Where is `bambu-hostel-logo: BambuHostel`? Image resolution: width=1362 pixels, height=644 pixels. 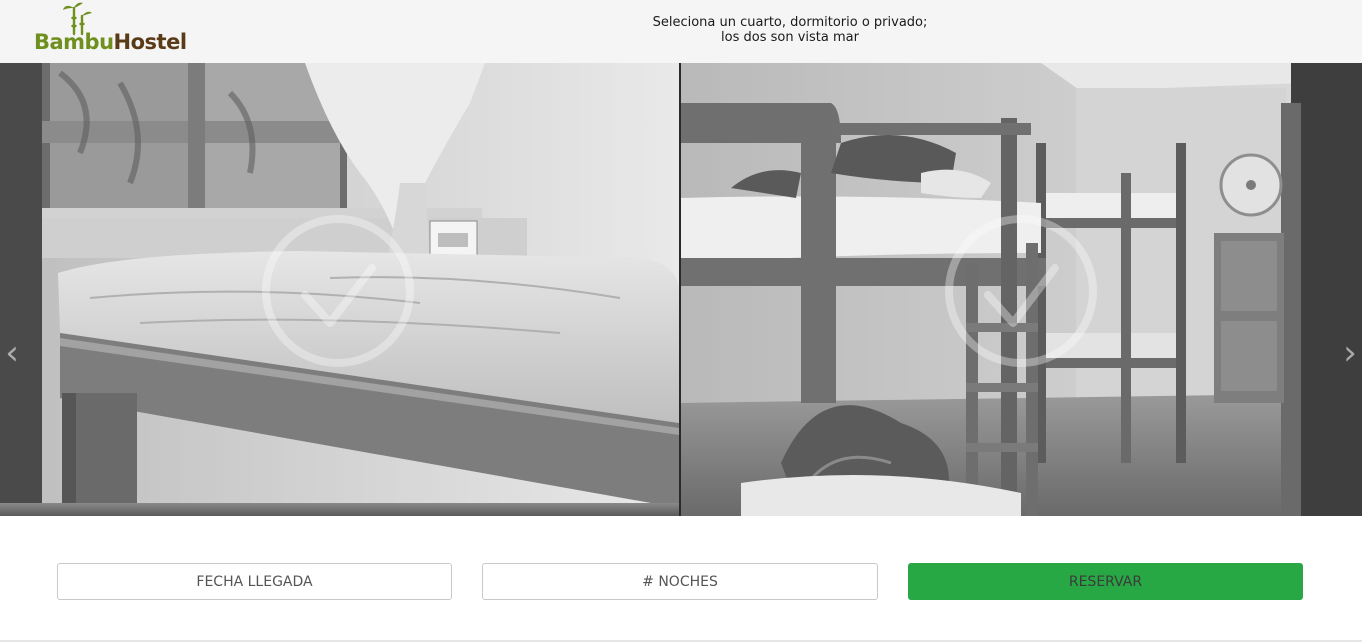
bambu-hostel-logo: BambuHostel is located at coordinates (114, 30).